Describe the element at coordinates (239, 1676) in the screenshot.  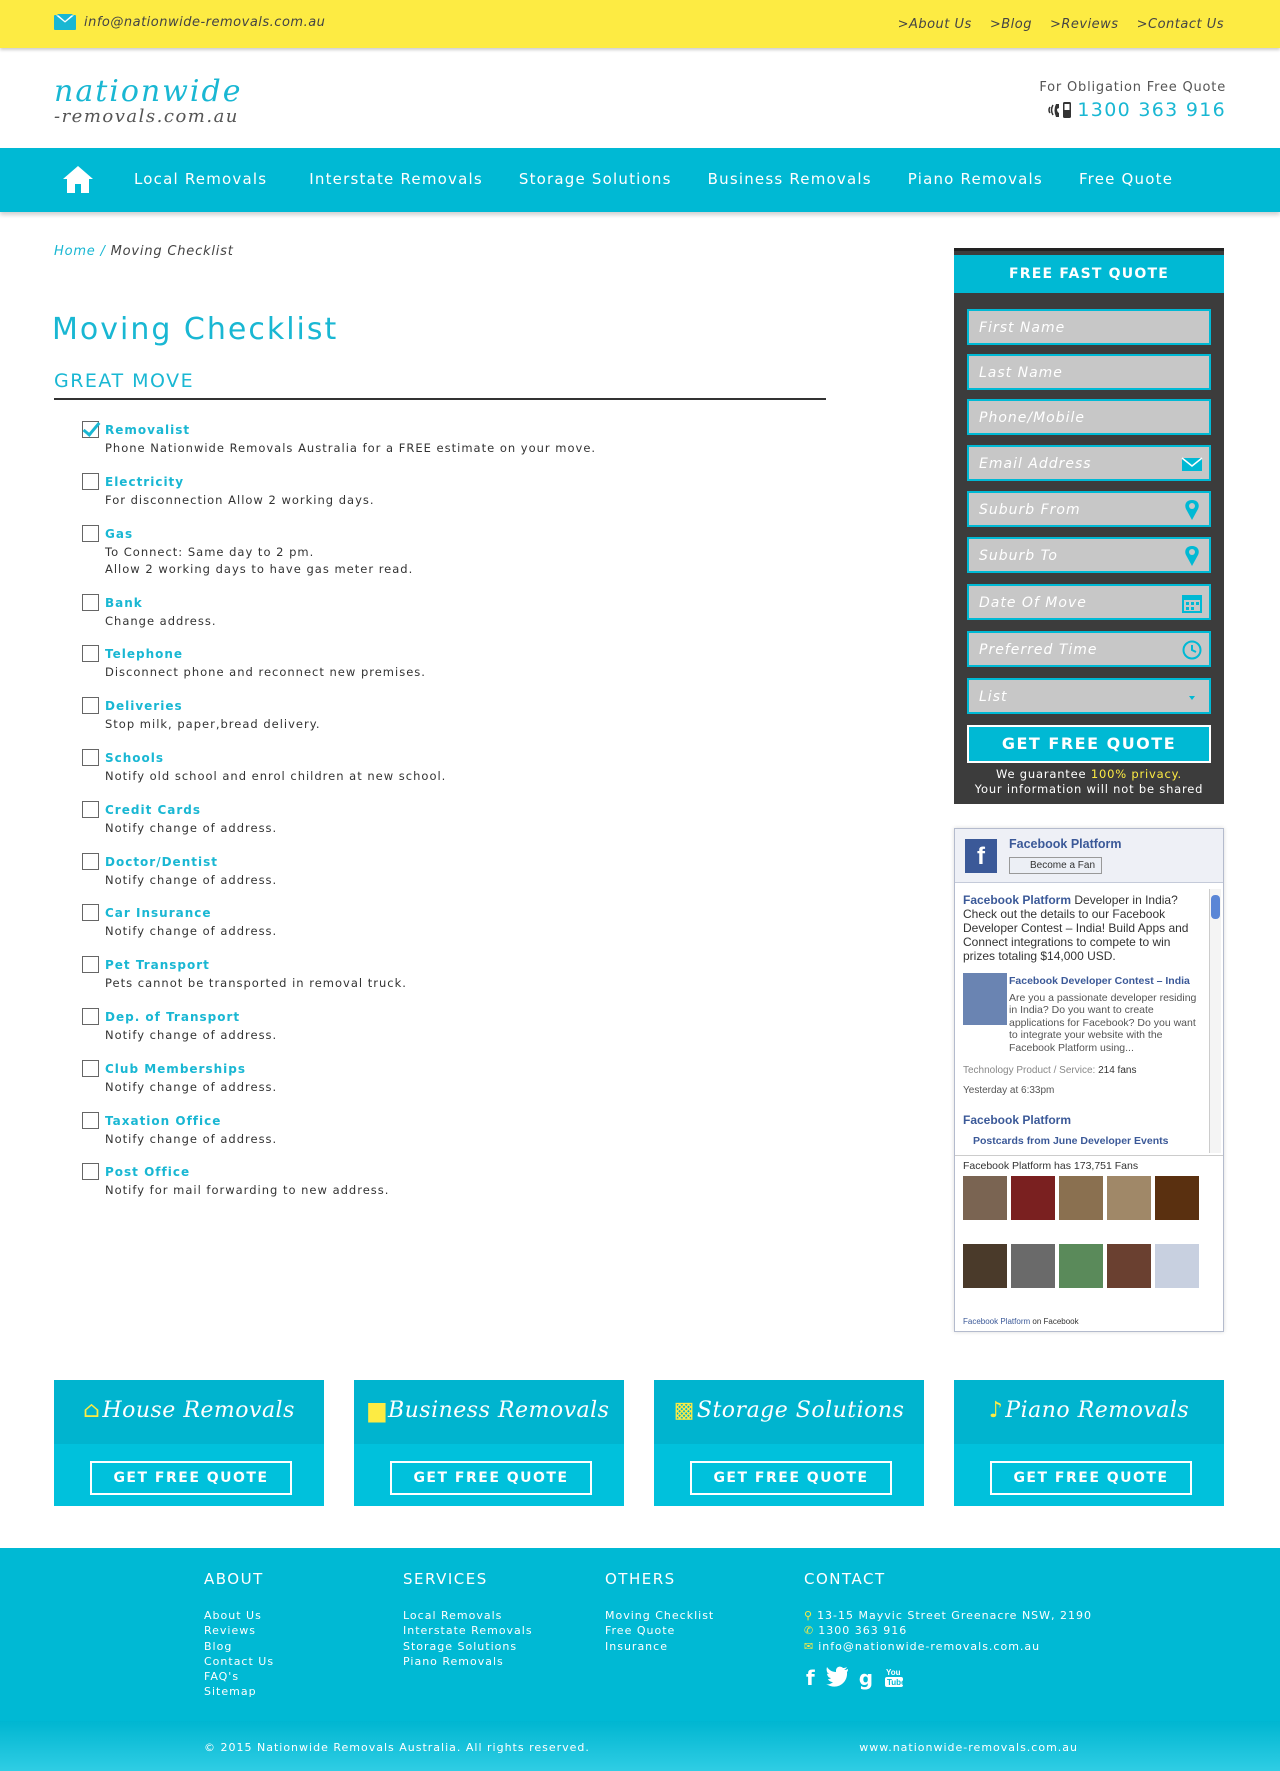
I see `footer-link: FAQ's` at that location.